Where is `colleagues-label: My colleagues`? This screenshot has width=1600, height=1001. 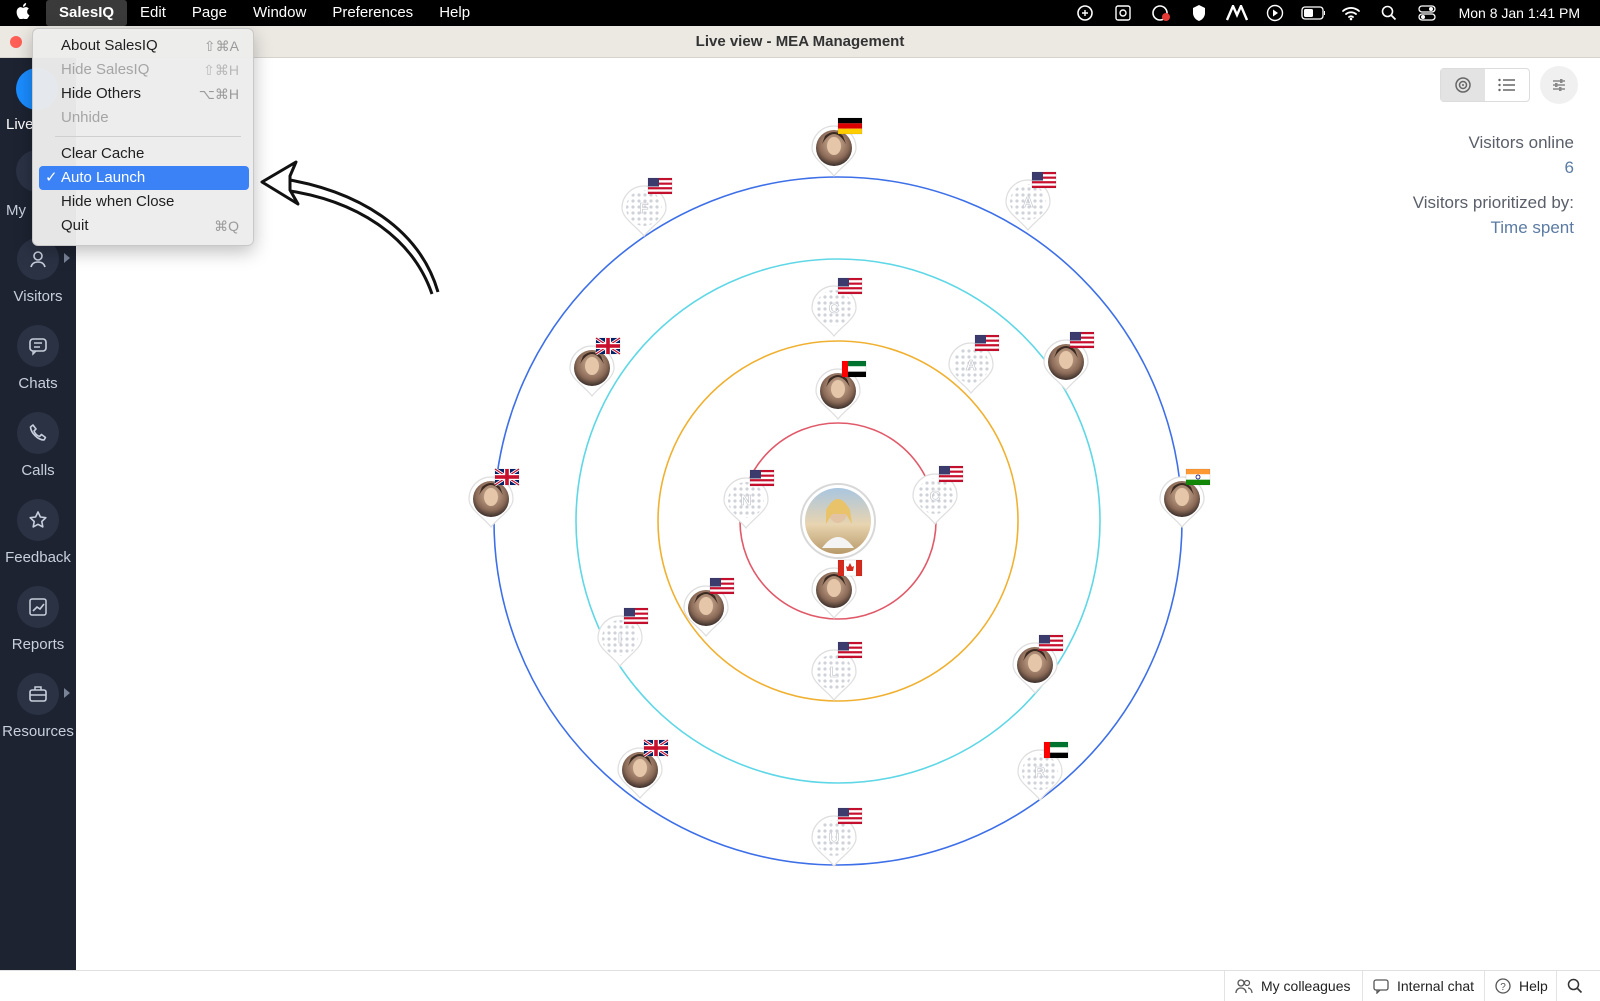
colleagues-label: My colleagues is located at coordinates (1306, 986).